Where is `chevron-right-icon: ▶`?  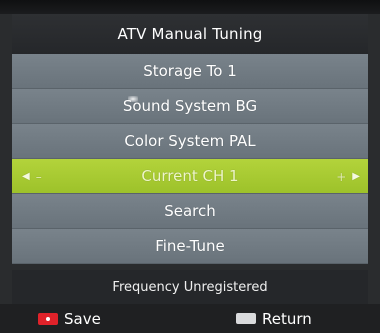 chevron-right-icon: ▶ is located at coordinates (356, 176).